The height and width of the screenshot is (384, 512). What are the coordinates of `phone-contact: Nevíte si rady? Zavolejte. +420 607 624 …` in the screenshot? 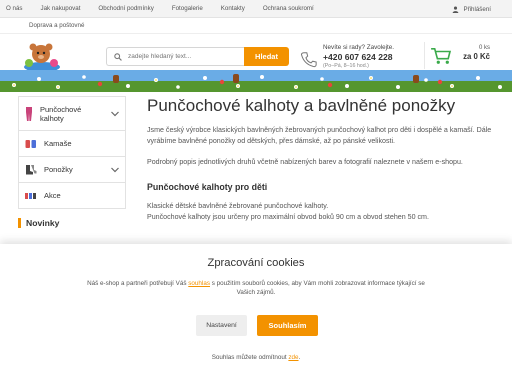 It's located at (347, 56).